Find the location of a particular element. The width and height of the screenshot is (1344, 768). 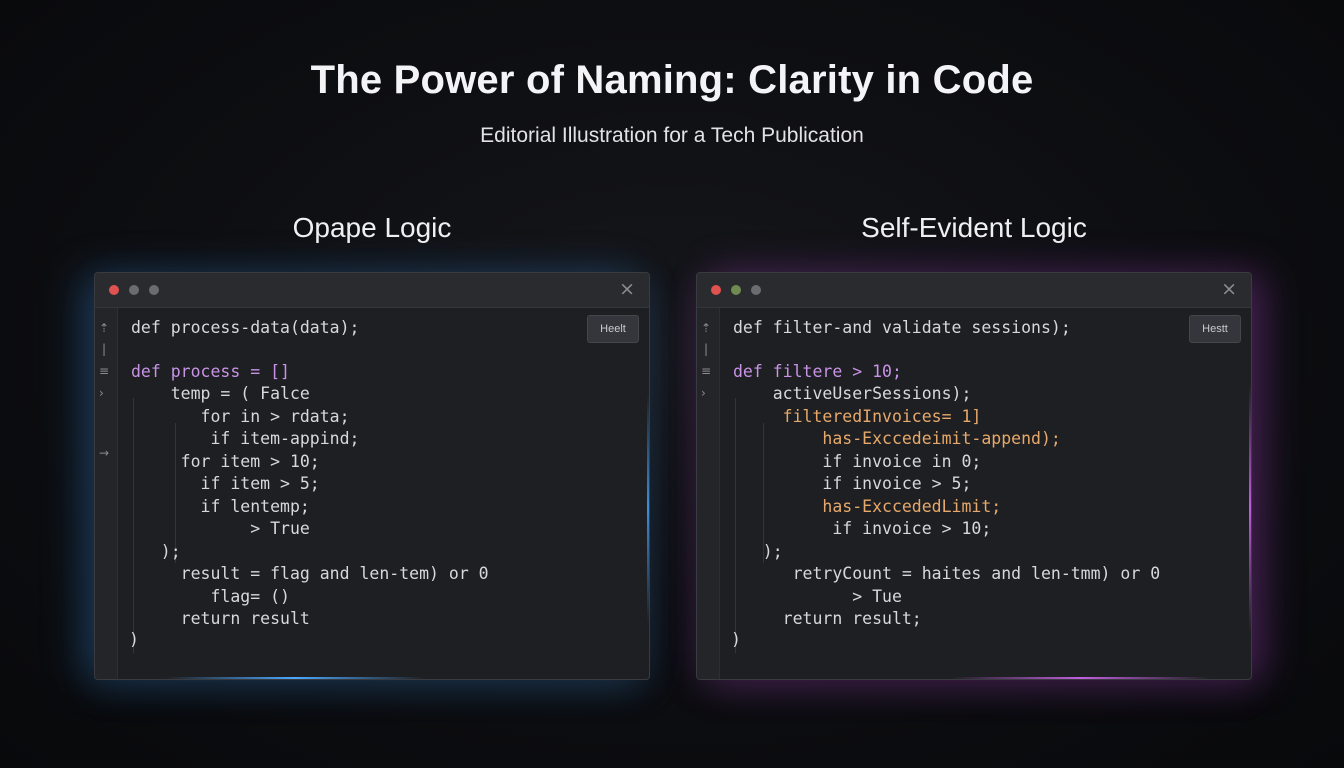

code-line: if invoice in 0; is located at coordinates (857, 461).